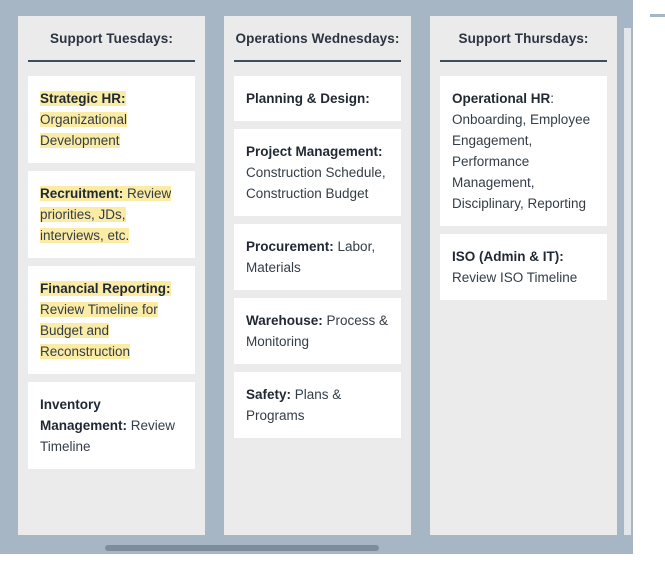 Image resolution: width=665 pixels, height=570 pixels. Describe the element at coordinates (294, 405) in the screenshot. I see `board-card-text: Safety: Plans & Programs` at that location.